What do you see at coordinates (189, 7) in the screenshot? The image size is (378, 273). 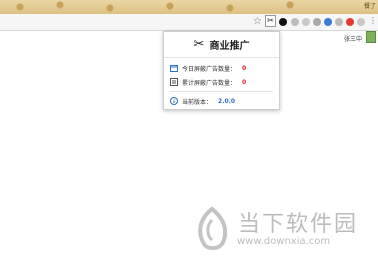 I see `browser-theme-strip: 餐了` at bounding box center [189, 7].